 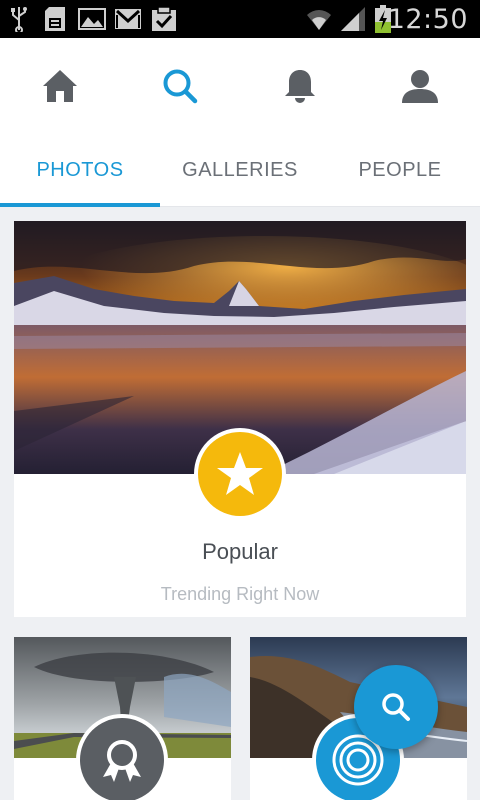 What do you see at coordinates (240, 594) in the screenshot?
I see `popular-subtitle: Trending Right Now` at bounding box center [240, 594].